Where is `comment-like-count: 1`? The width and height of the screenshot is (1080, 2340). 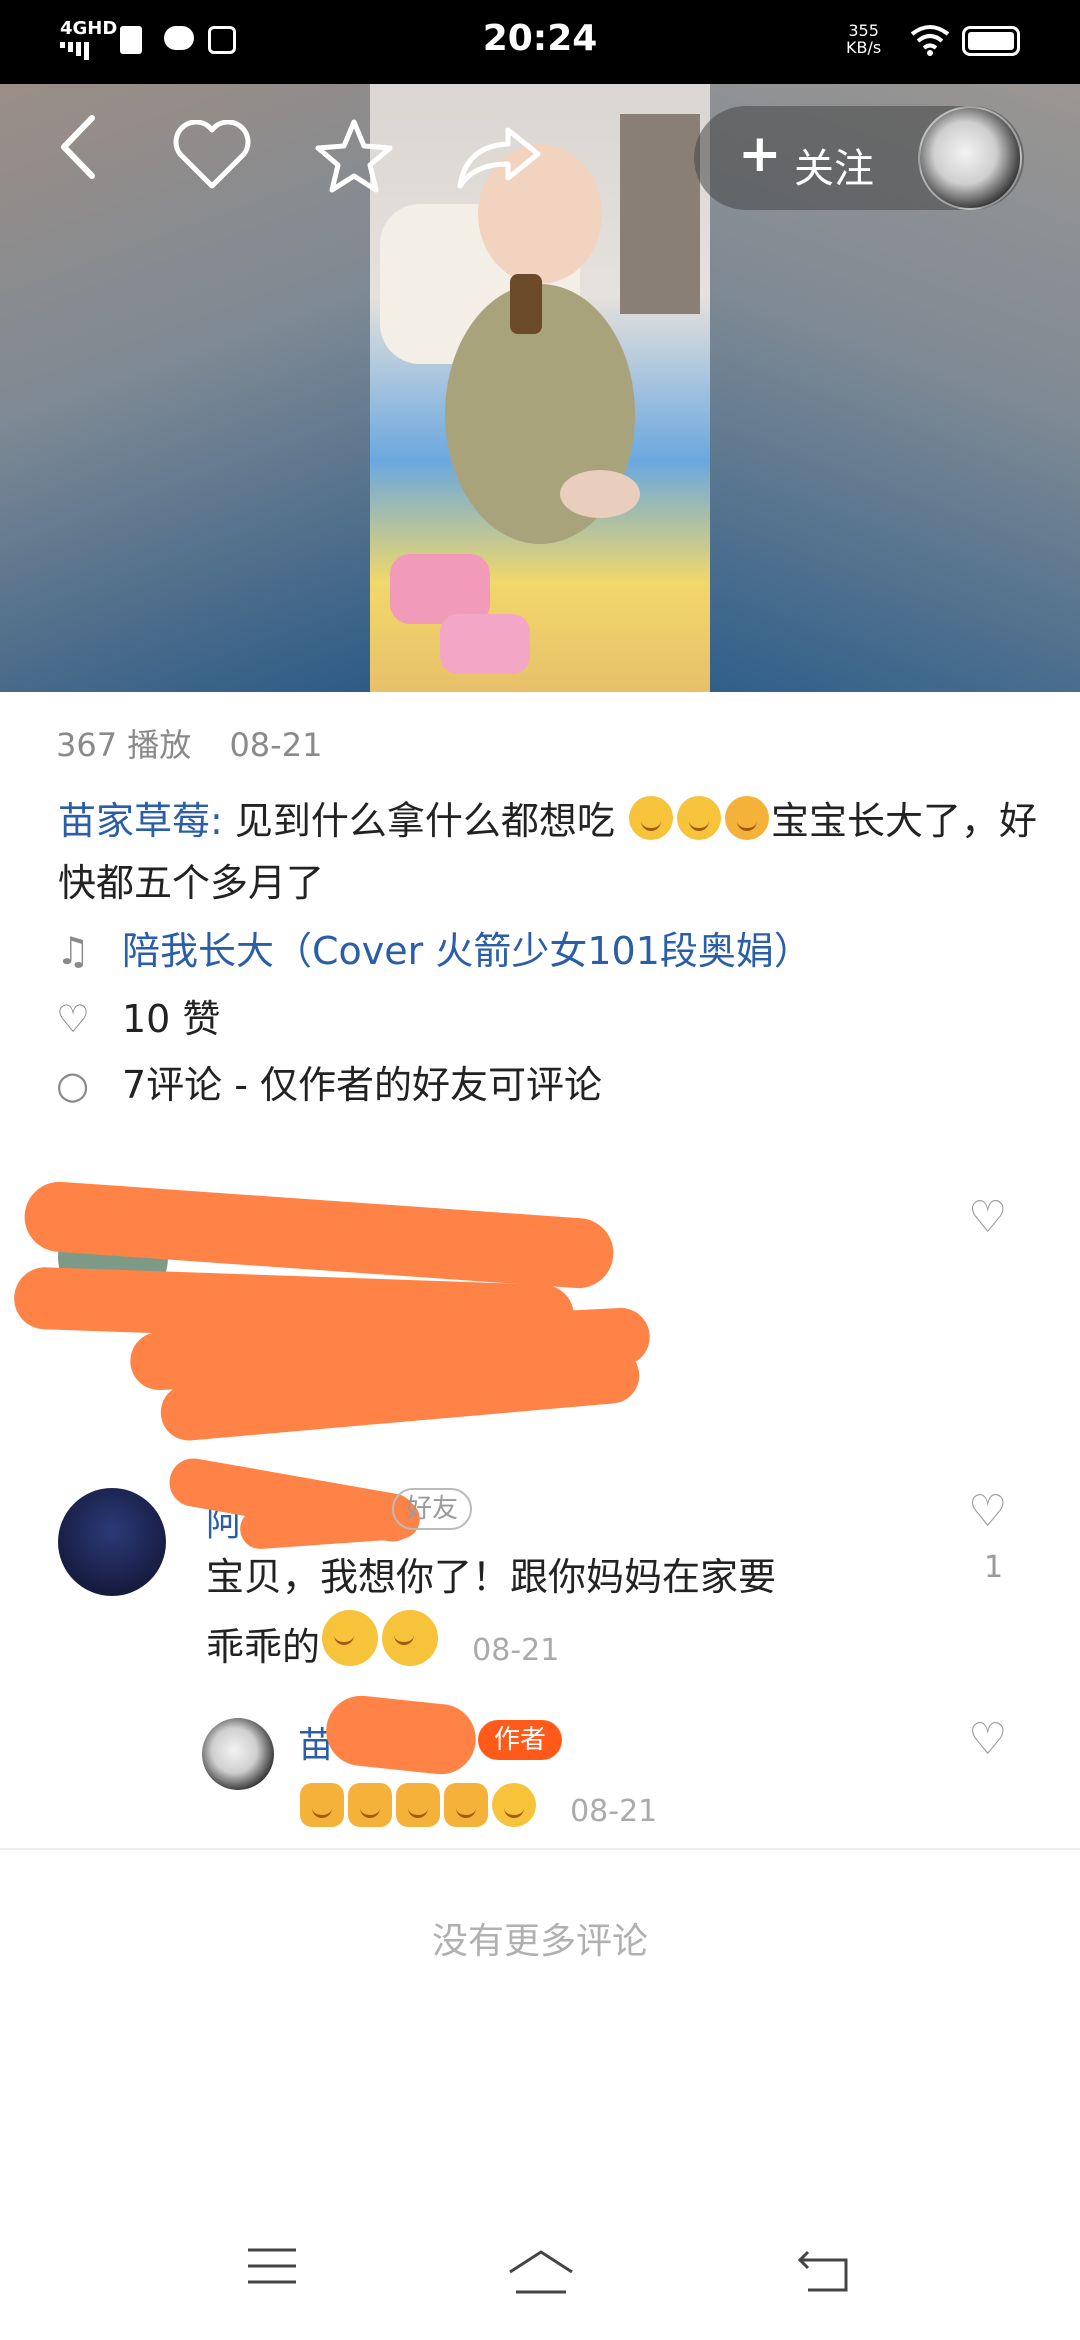 comment-like-count: 1 is located at coordinates (994, 1567).